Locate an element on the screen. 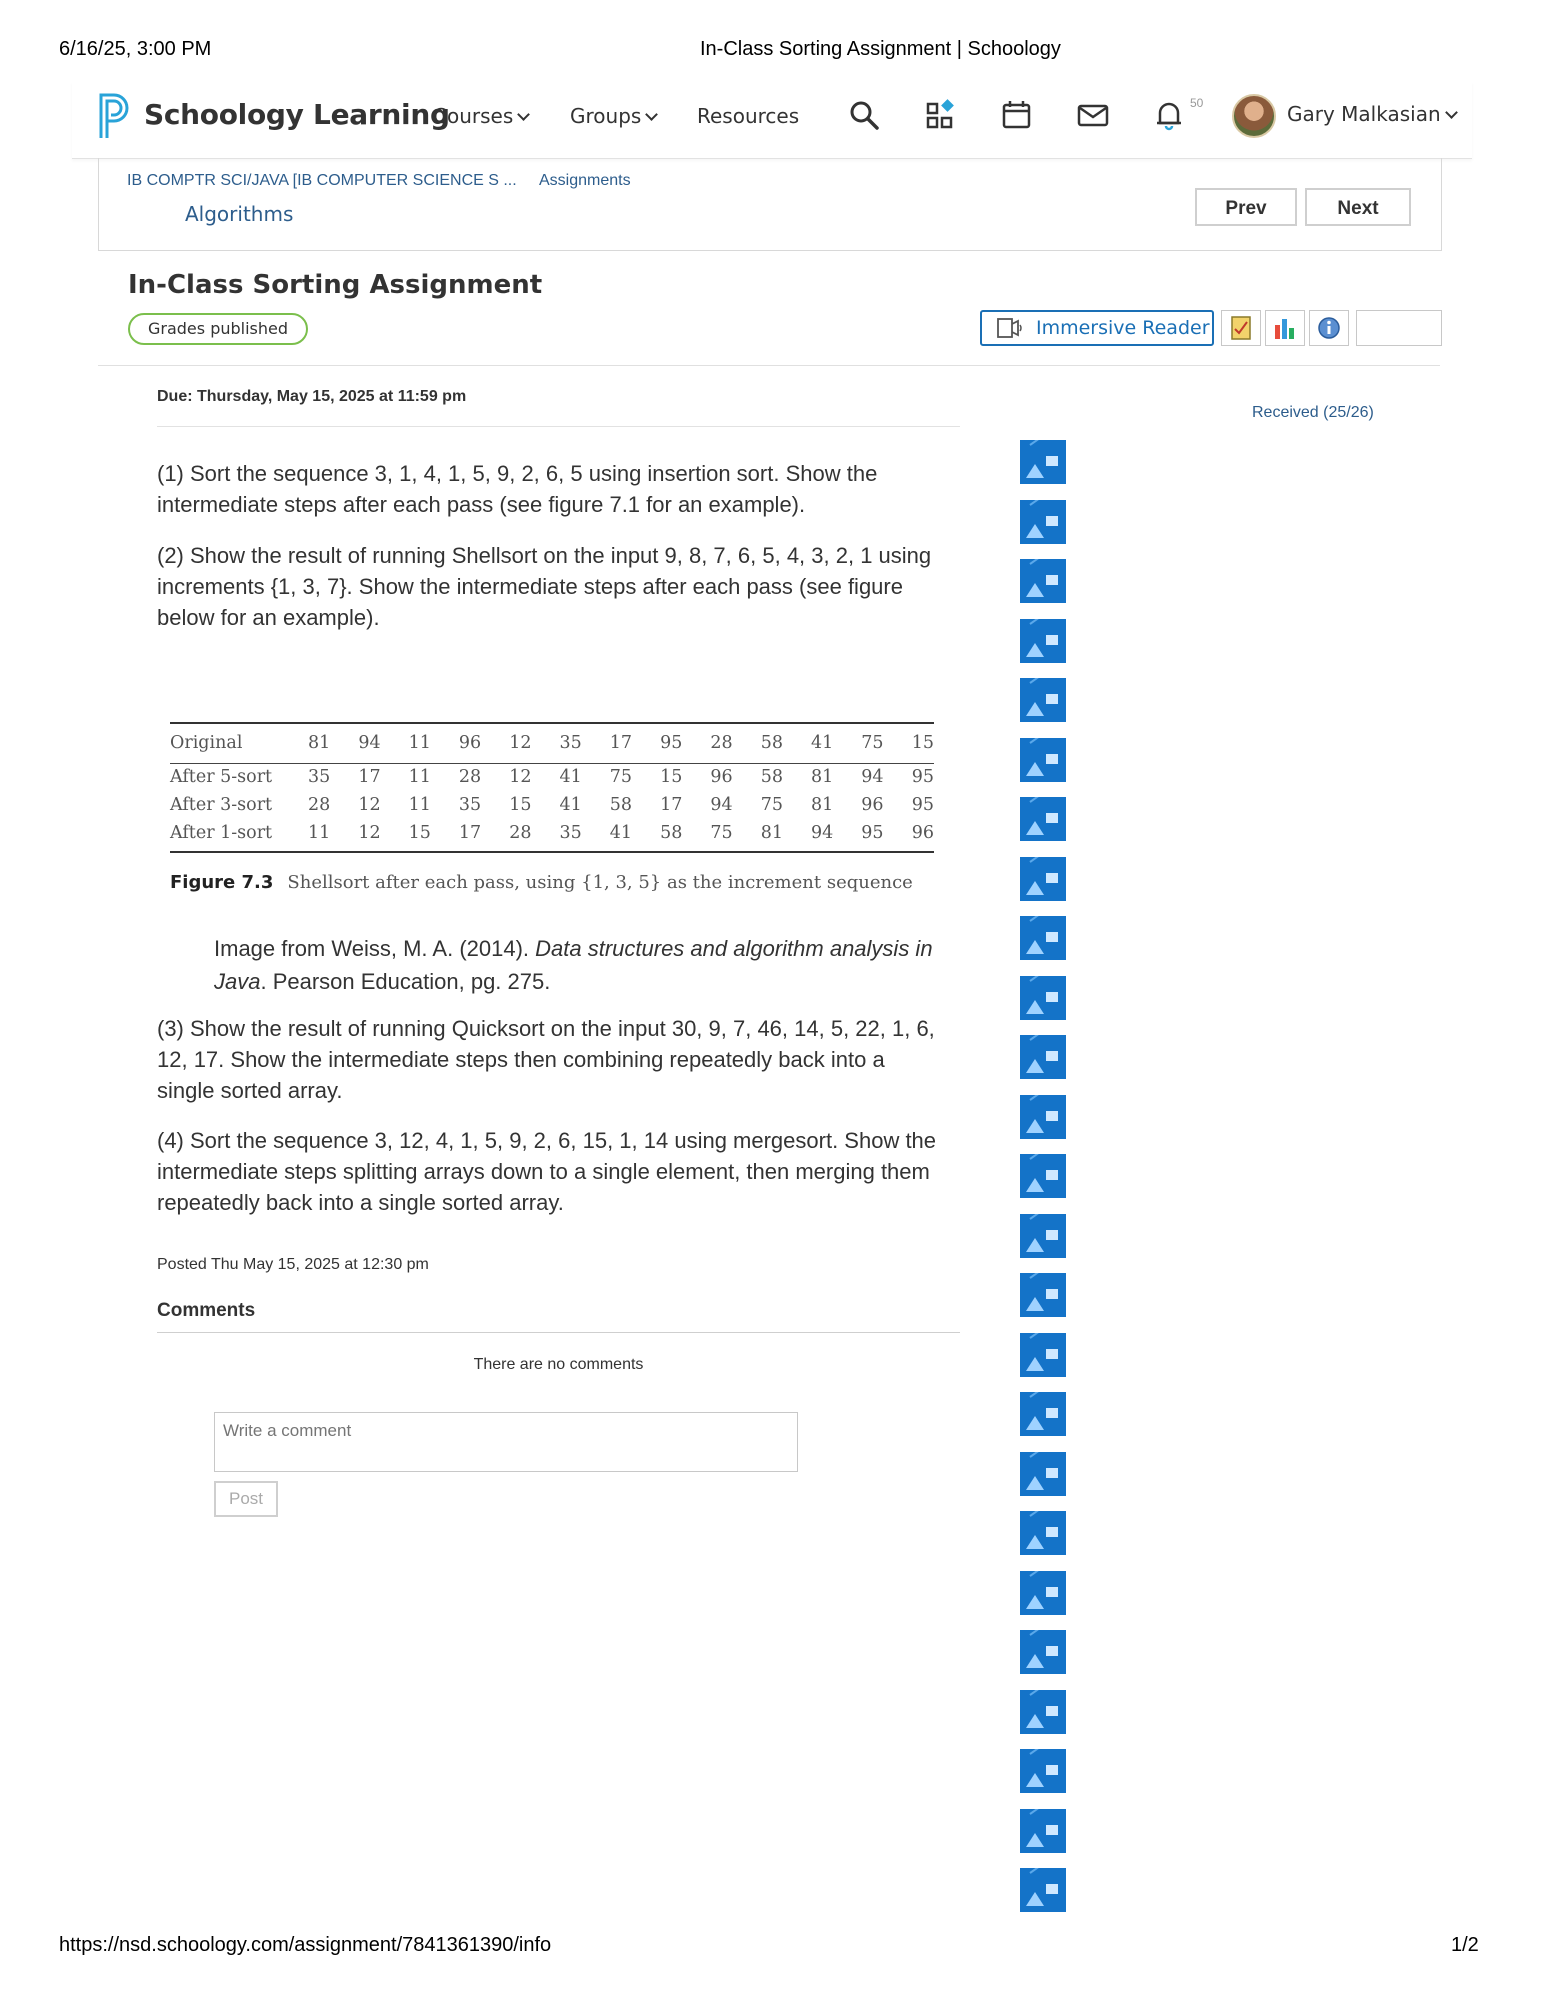 The image size is (1545, 2000). bell-icon is located at coordinates (1169, 115).